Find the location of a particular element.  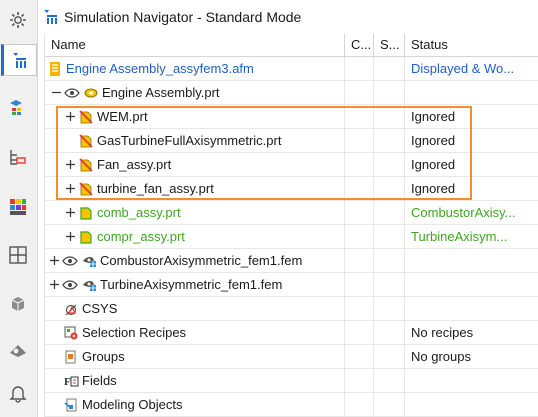

node-engine-assembly-afm: Engine Assembly_assyfem3.afm is located at coordinates (150, 68).